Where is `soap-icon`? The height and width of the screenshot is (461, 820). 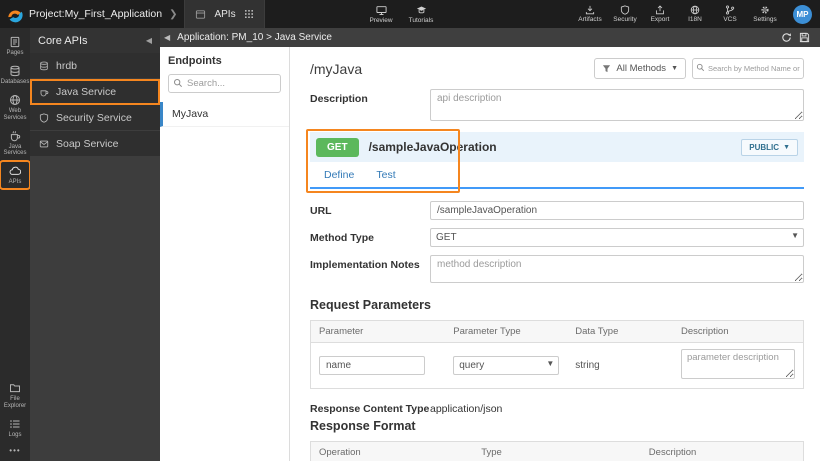 soap-icon is located at coordinates (44, 144).